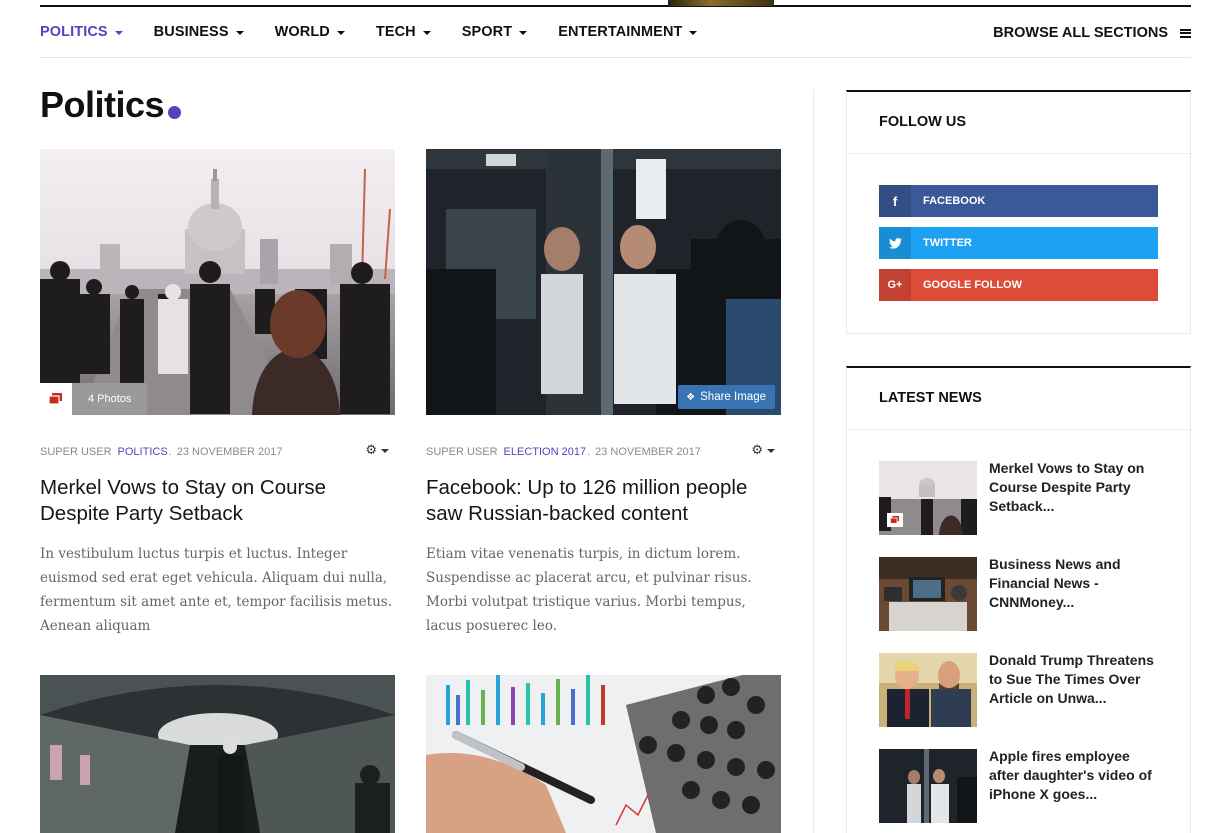 The width and height of the screenshot is (1207, 833). I want to click on share-image-label: Share Image, so click(733, 397).